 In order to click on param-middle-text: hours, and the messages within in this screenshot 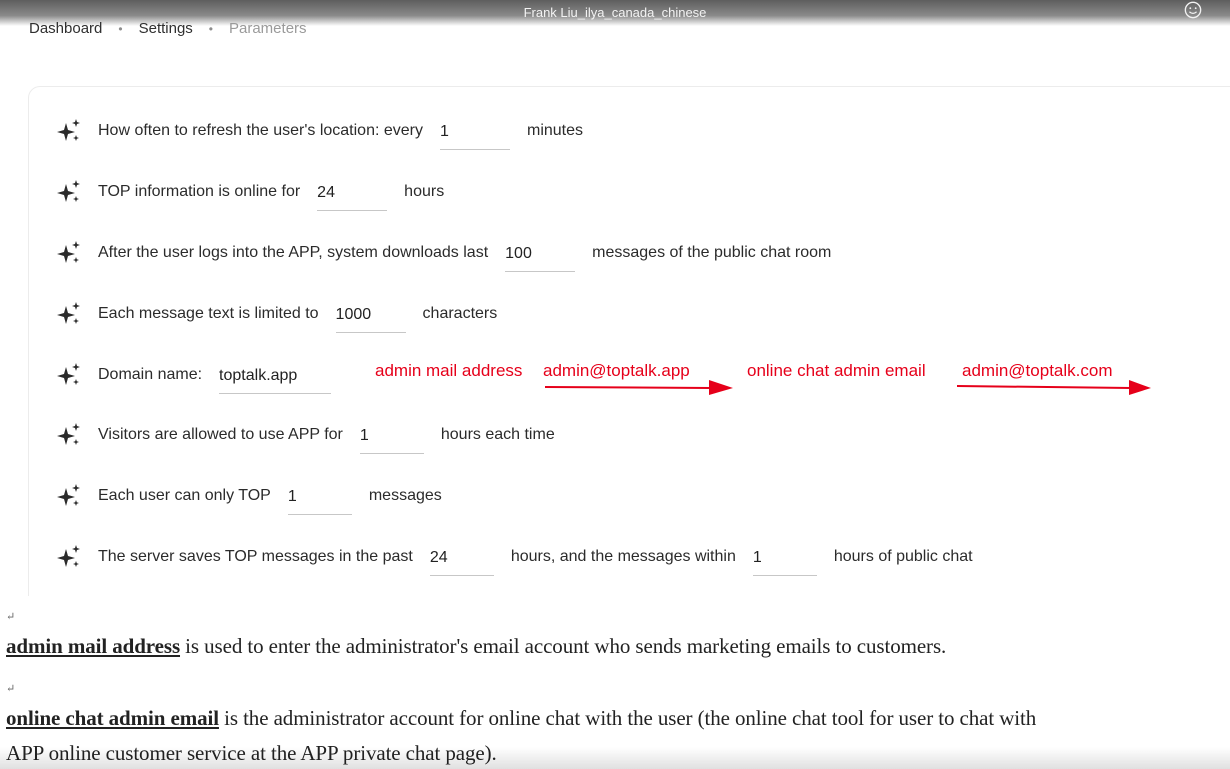, I will do `click(623, 556)`.